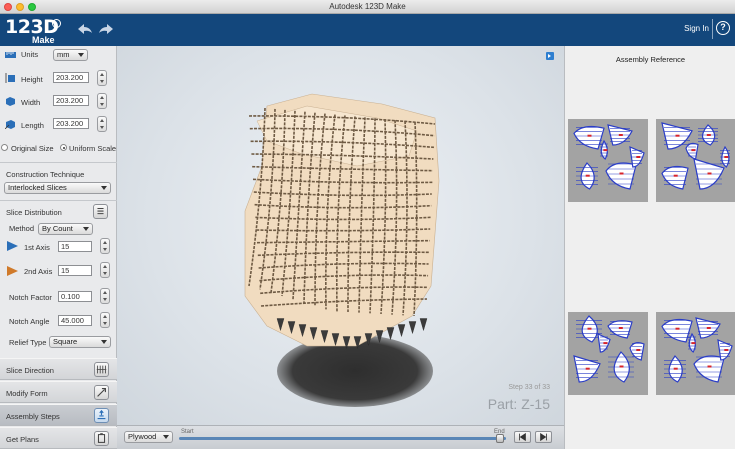 Image resolution: width=735 pixels, height=449 pixels. I want to click on assembly-steps-label: Assembly Steps, so click(33, 416).